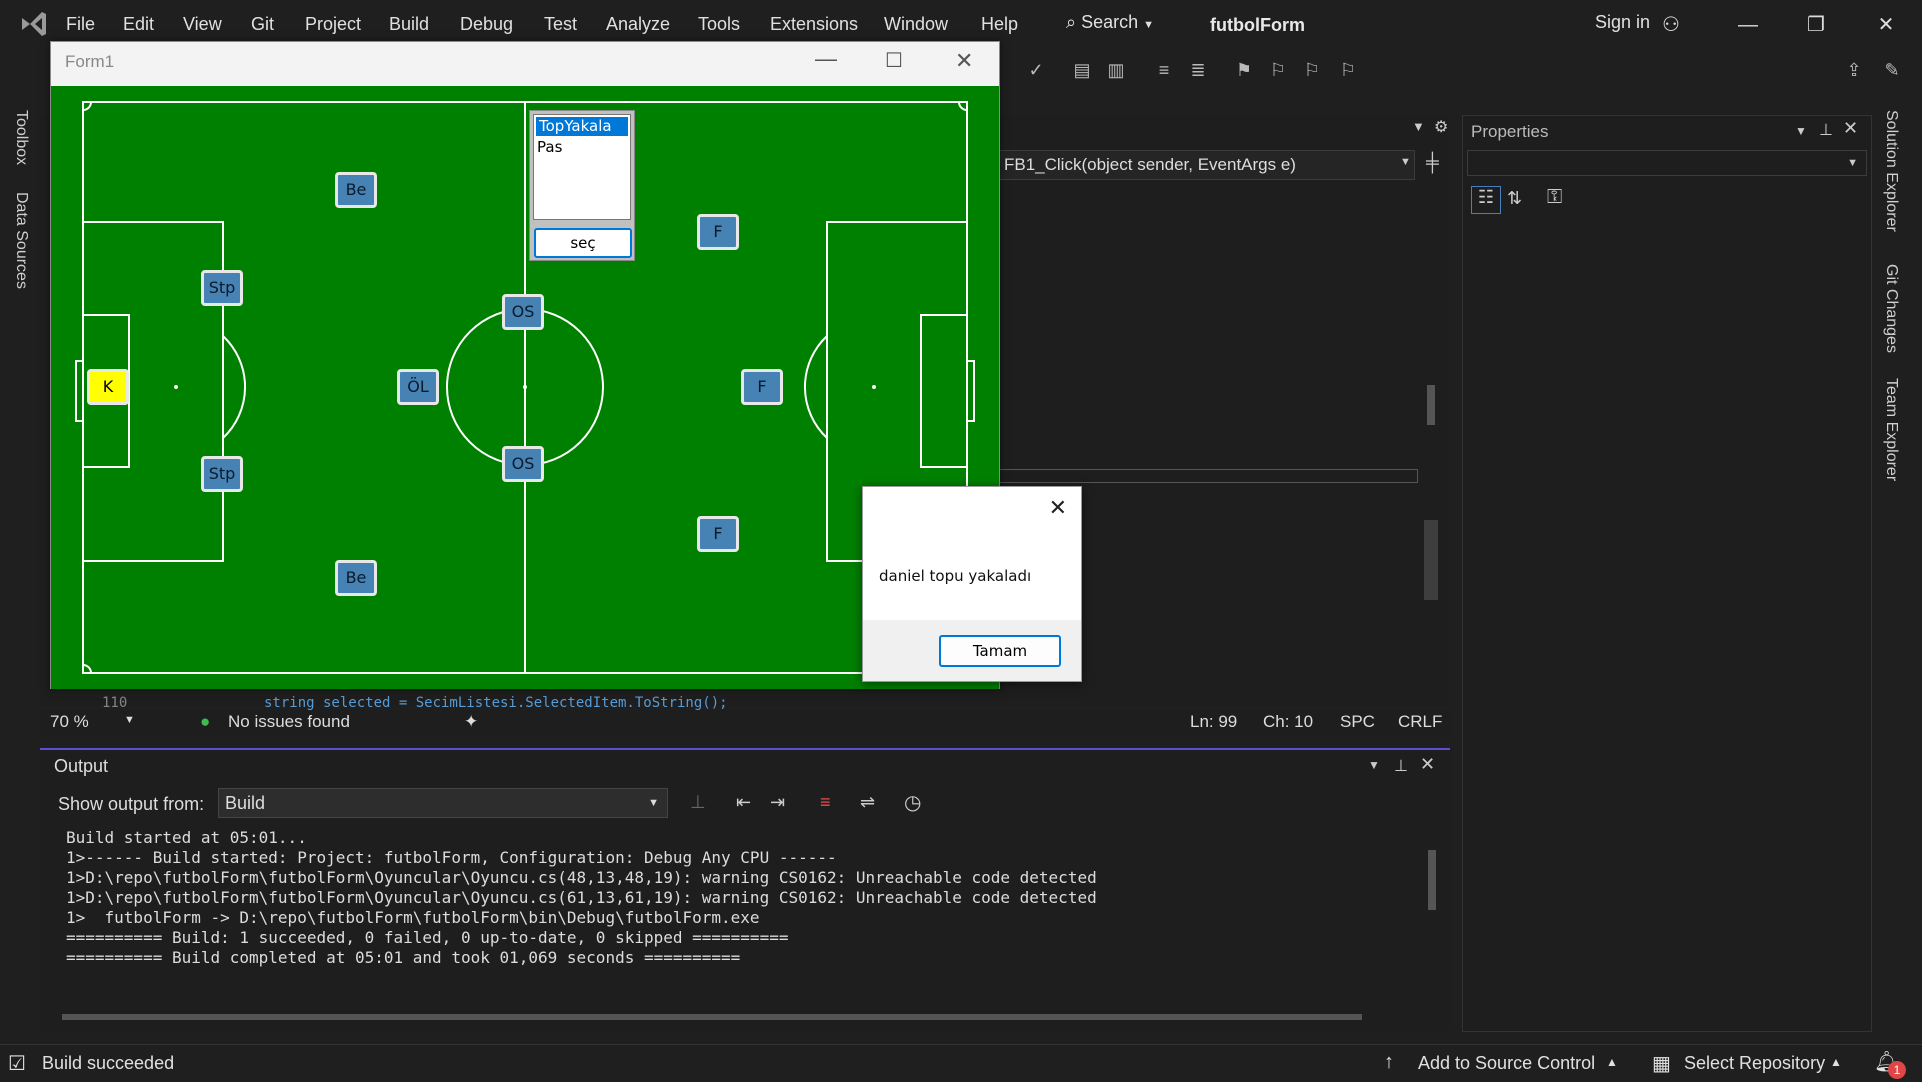  Describe the element at coordinates (867, 802) in the screenshot. I see `word-wrap-icon: ⇌` at that location.